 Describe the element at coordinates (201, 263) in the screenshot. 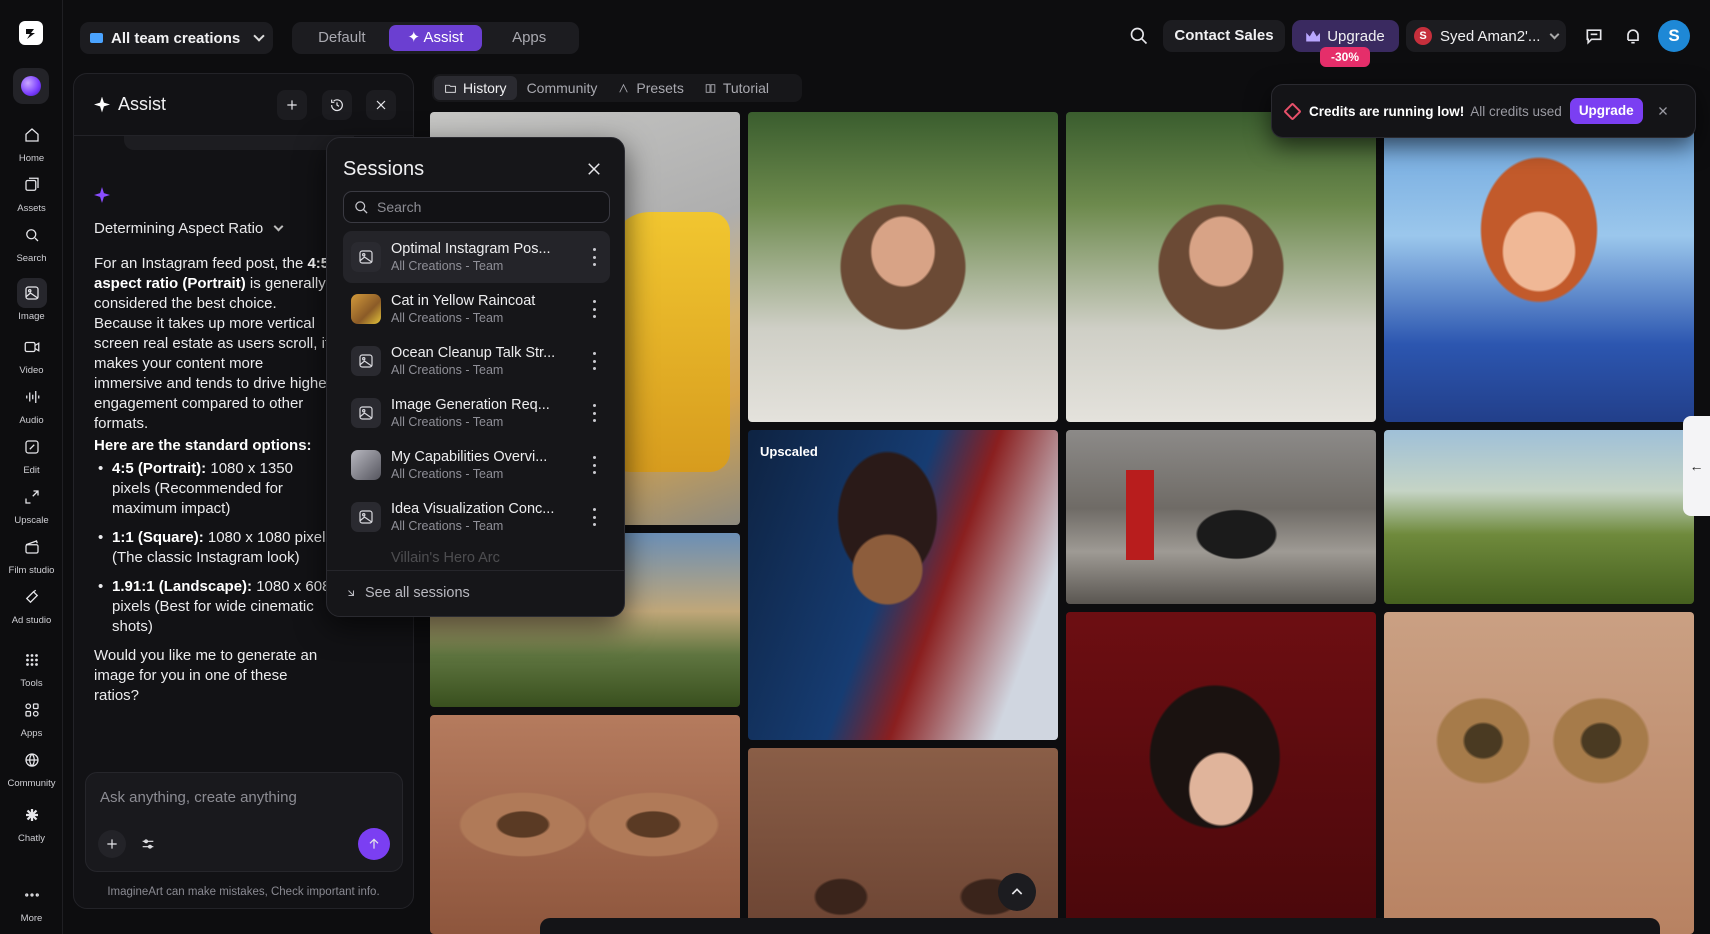

I see `answer-intro-text: For an Instagram feed post, the` at that location.